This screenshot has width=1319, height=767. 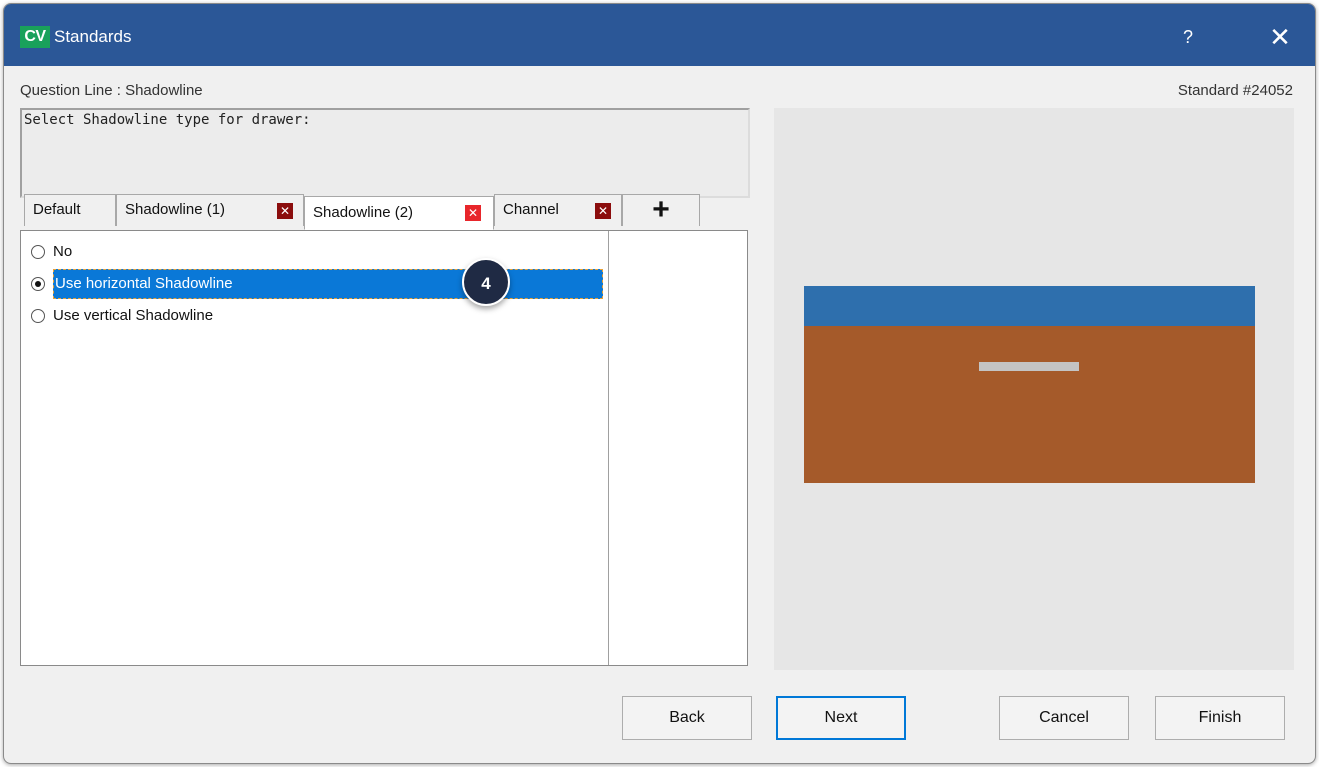 I want to click on tab-shadowline-1: Shadowline (1) ✕, so click(x=210, y=210).